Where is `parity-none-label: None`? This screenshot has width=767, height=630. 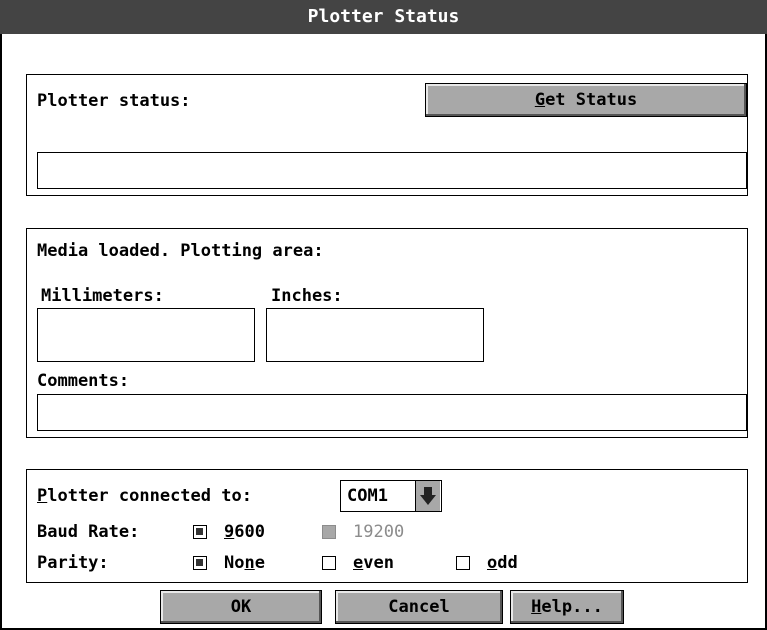
parity-none-label: None is located at coordinates (244, 563).